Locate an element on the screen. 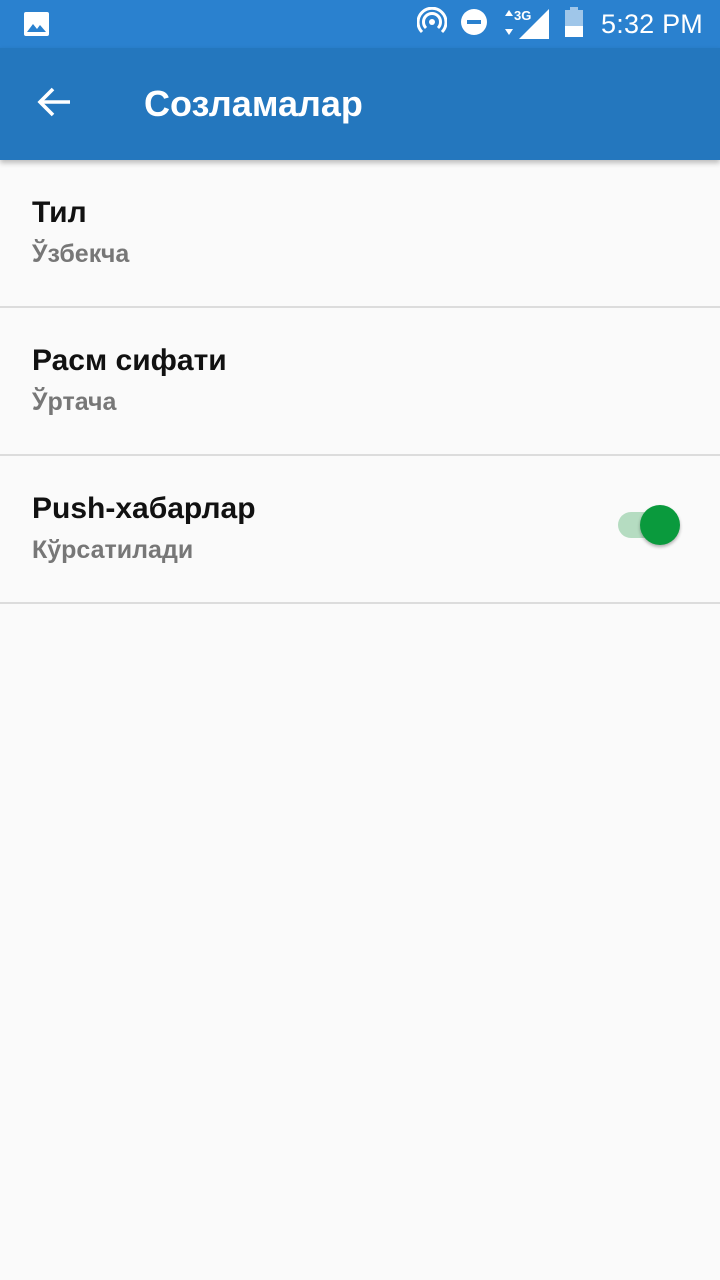 This screenshot has height=1280, width=720. push-notifications-toggle is located at coordinates (649, 525).